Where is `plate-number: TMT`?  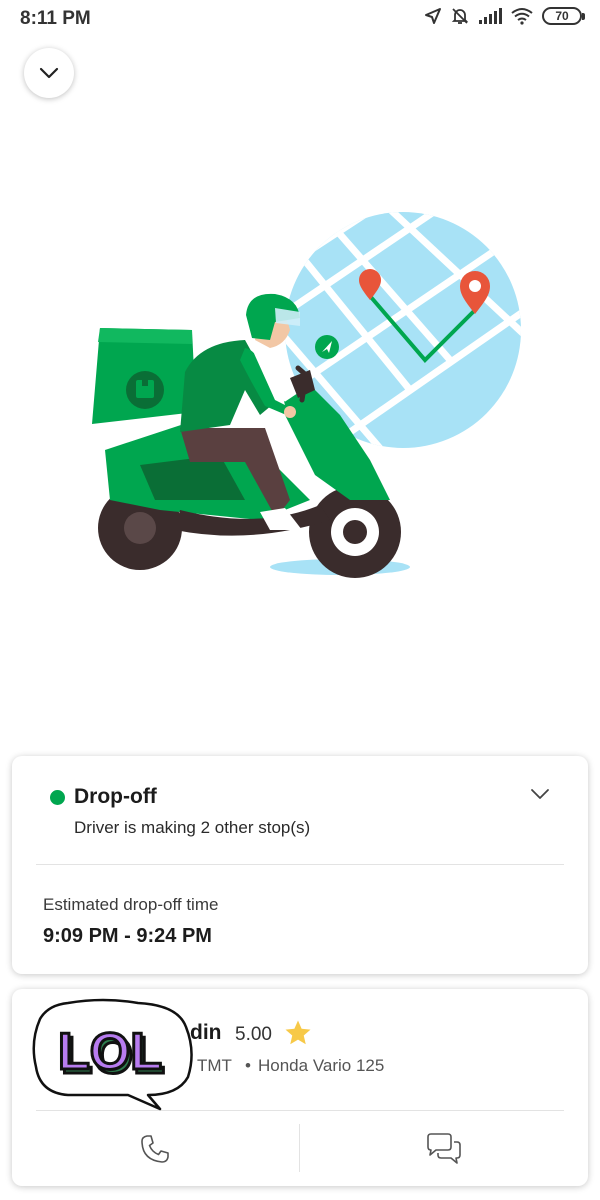
plate-number: TMT is located at coordinates (214, 1065).